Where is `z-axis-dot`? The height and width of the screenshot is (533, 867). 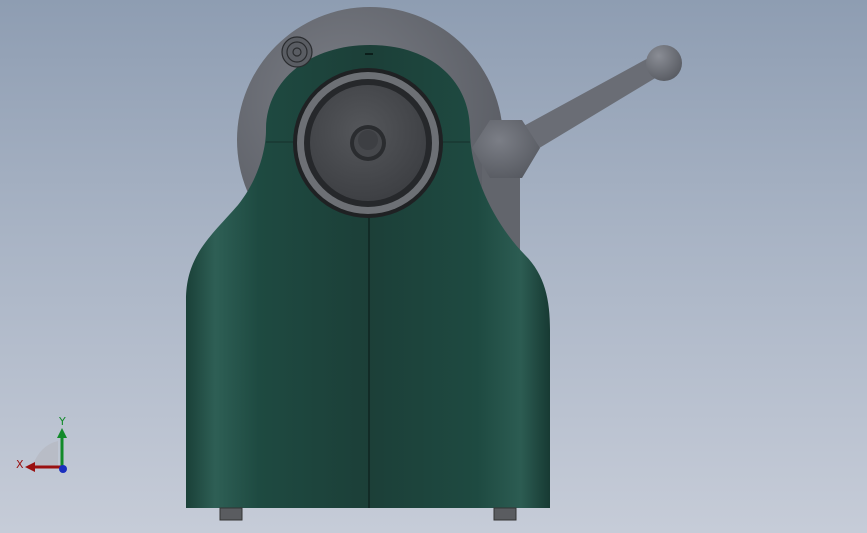
z-axis-dot is located at coordinates (63, 469).